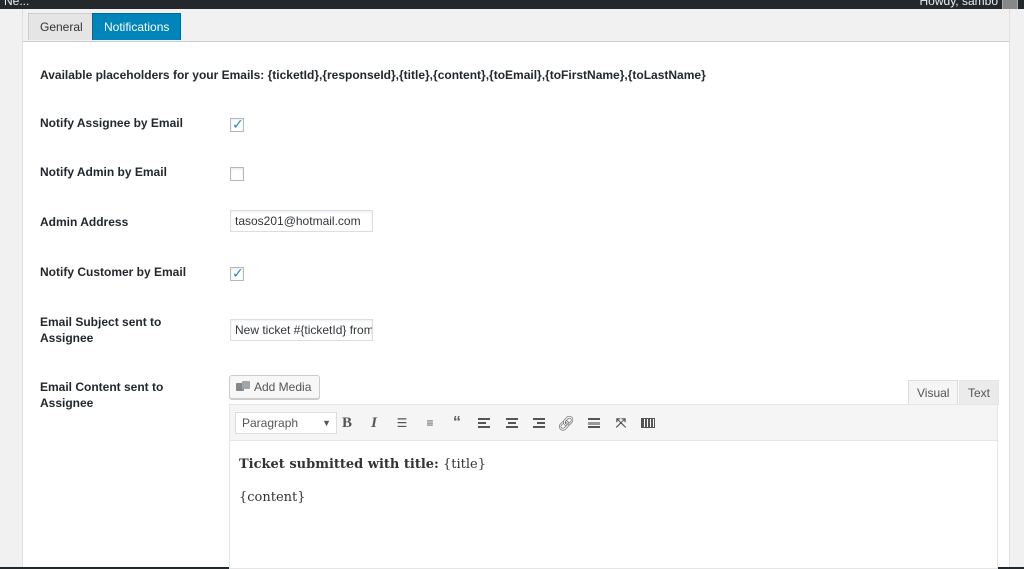 The image size is (1024, 569). Describe the element at coordinates (283, 387) in the screenshot. I see `add-media-label: Add Media` at that location.